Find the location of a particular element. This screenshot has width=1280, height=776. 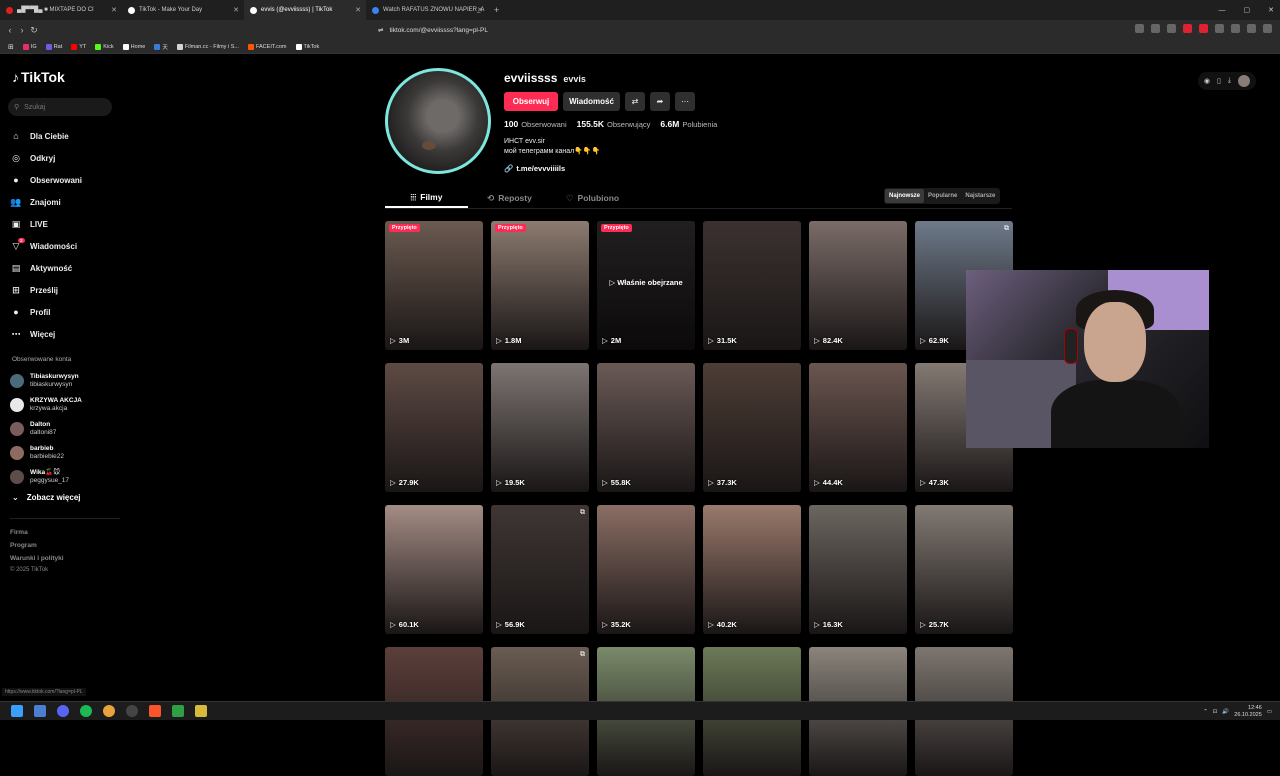

start-icon is located at coordinates (17, 711).